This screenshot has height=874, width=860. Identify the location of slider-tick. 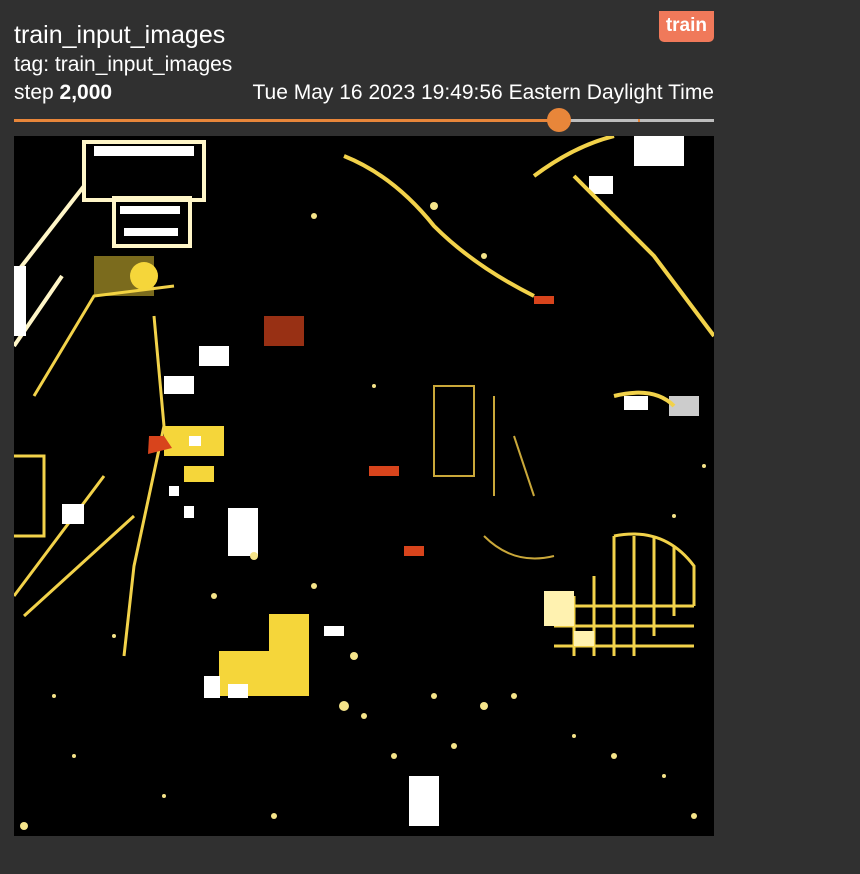
(638, 120).